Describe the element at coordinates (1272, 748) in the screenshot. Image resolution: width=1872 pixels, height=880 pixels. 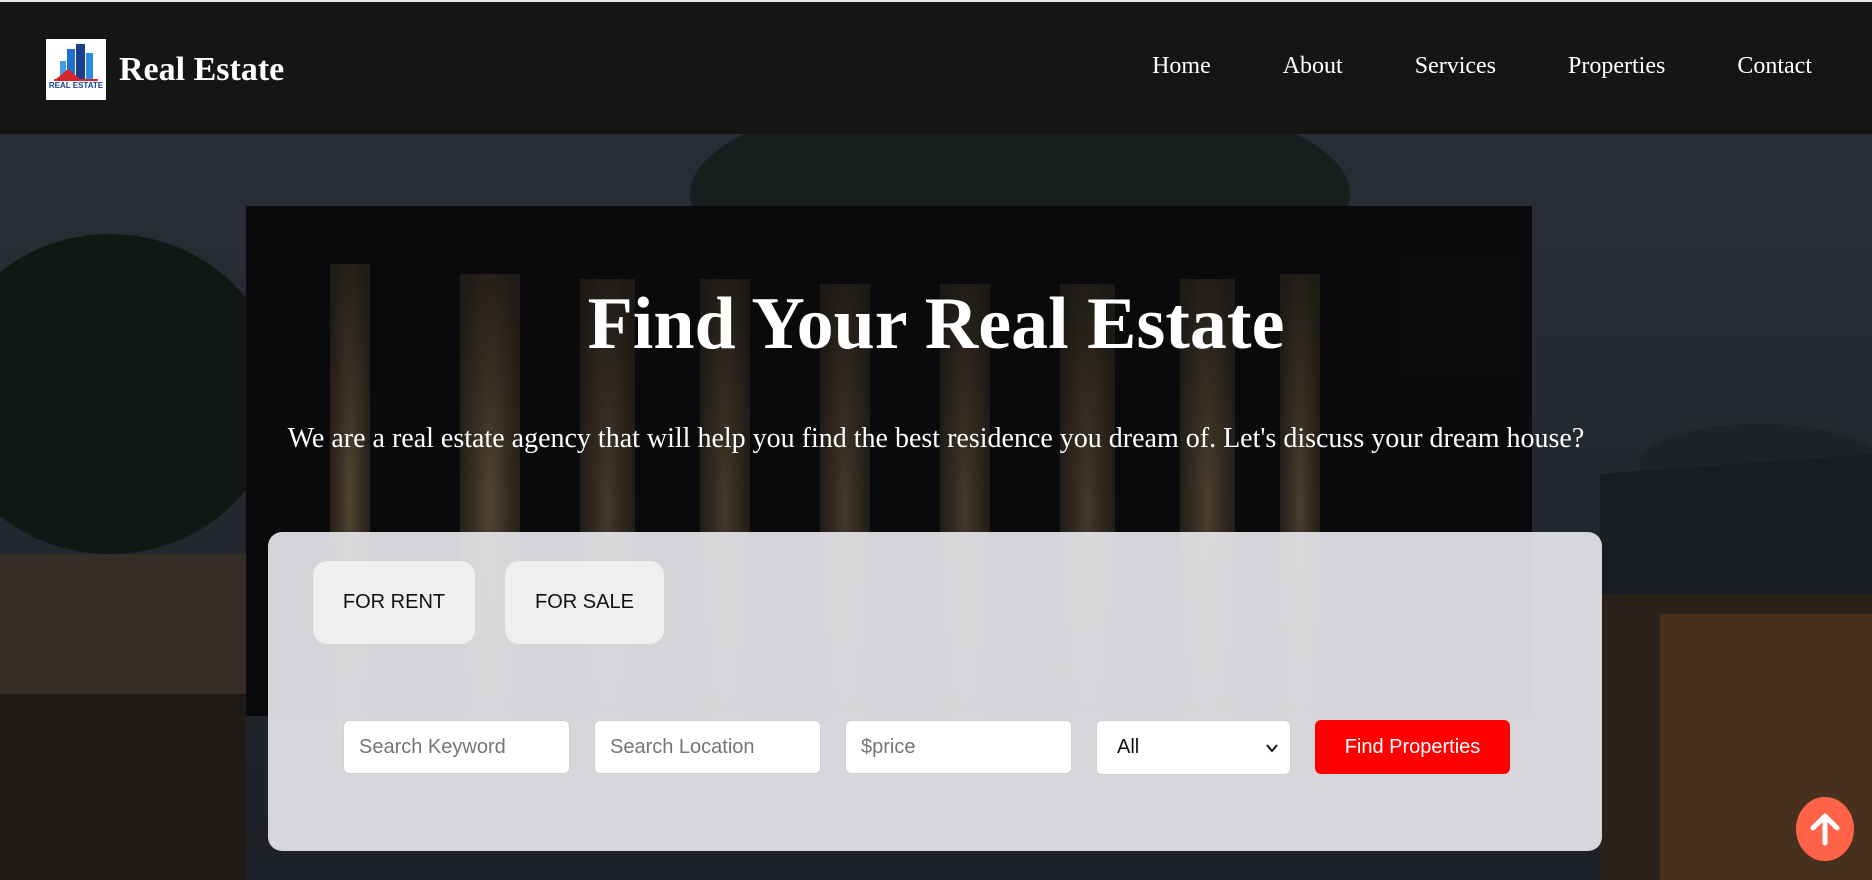
I see `chevron-down-icon` at that location.